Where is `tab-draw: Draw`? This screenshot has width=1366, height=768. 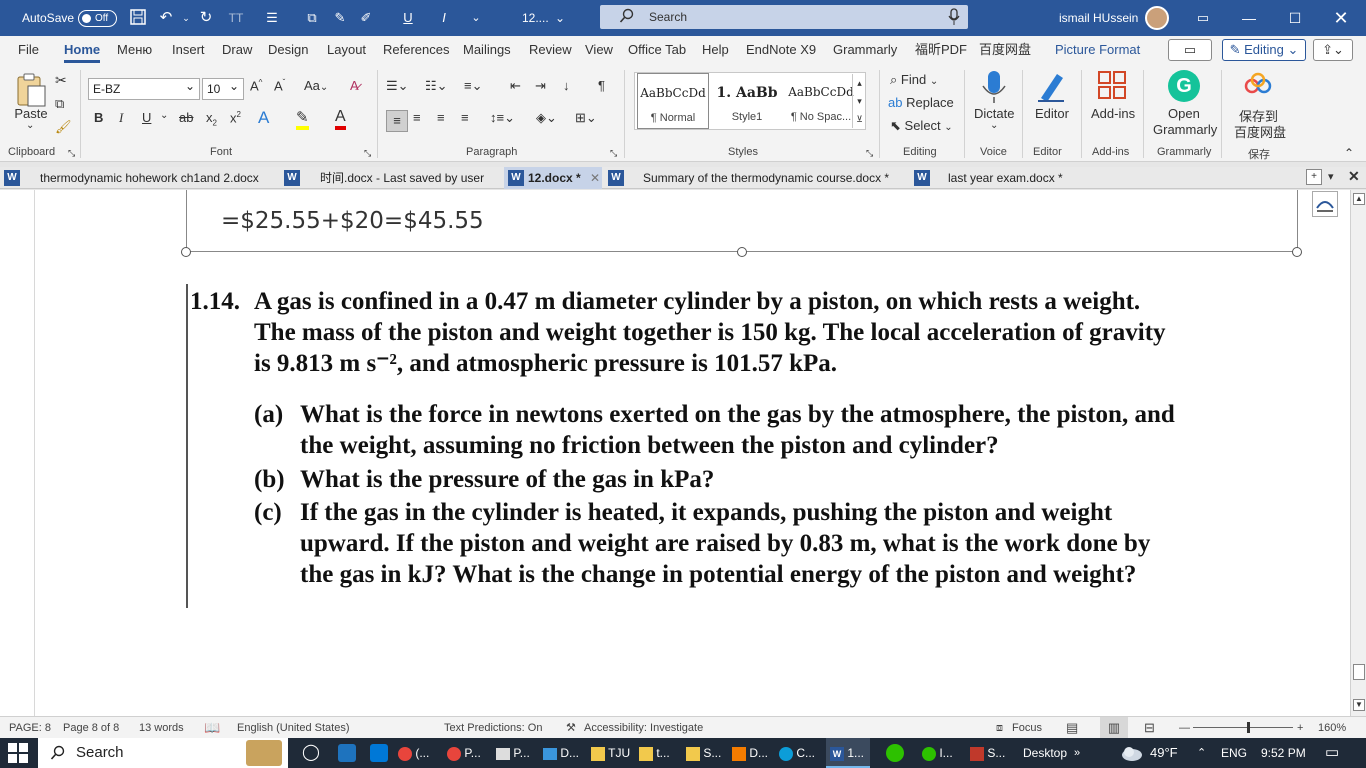
tab-draw: Draw is located at coordinates (237, 50).